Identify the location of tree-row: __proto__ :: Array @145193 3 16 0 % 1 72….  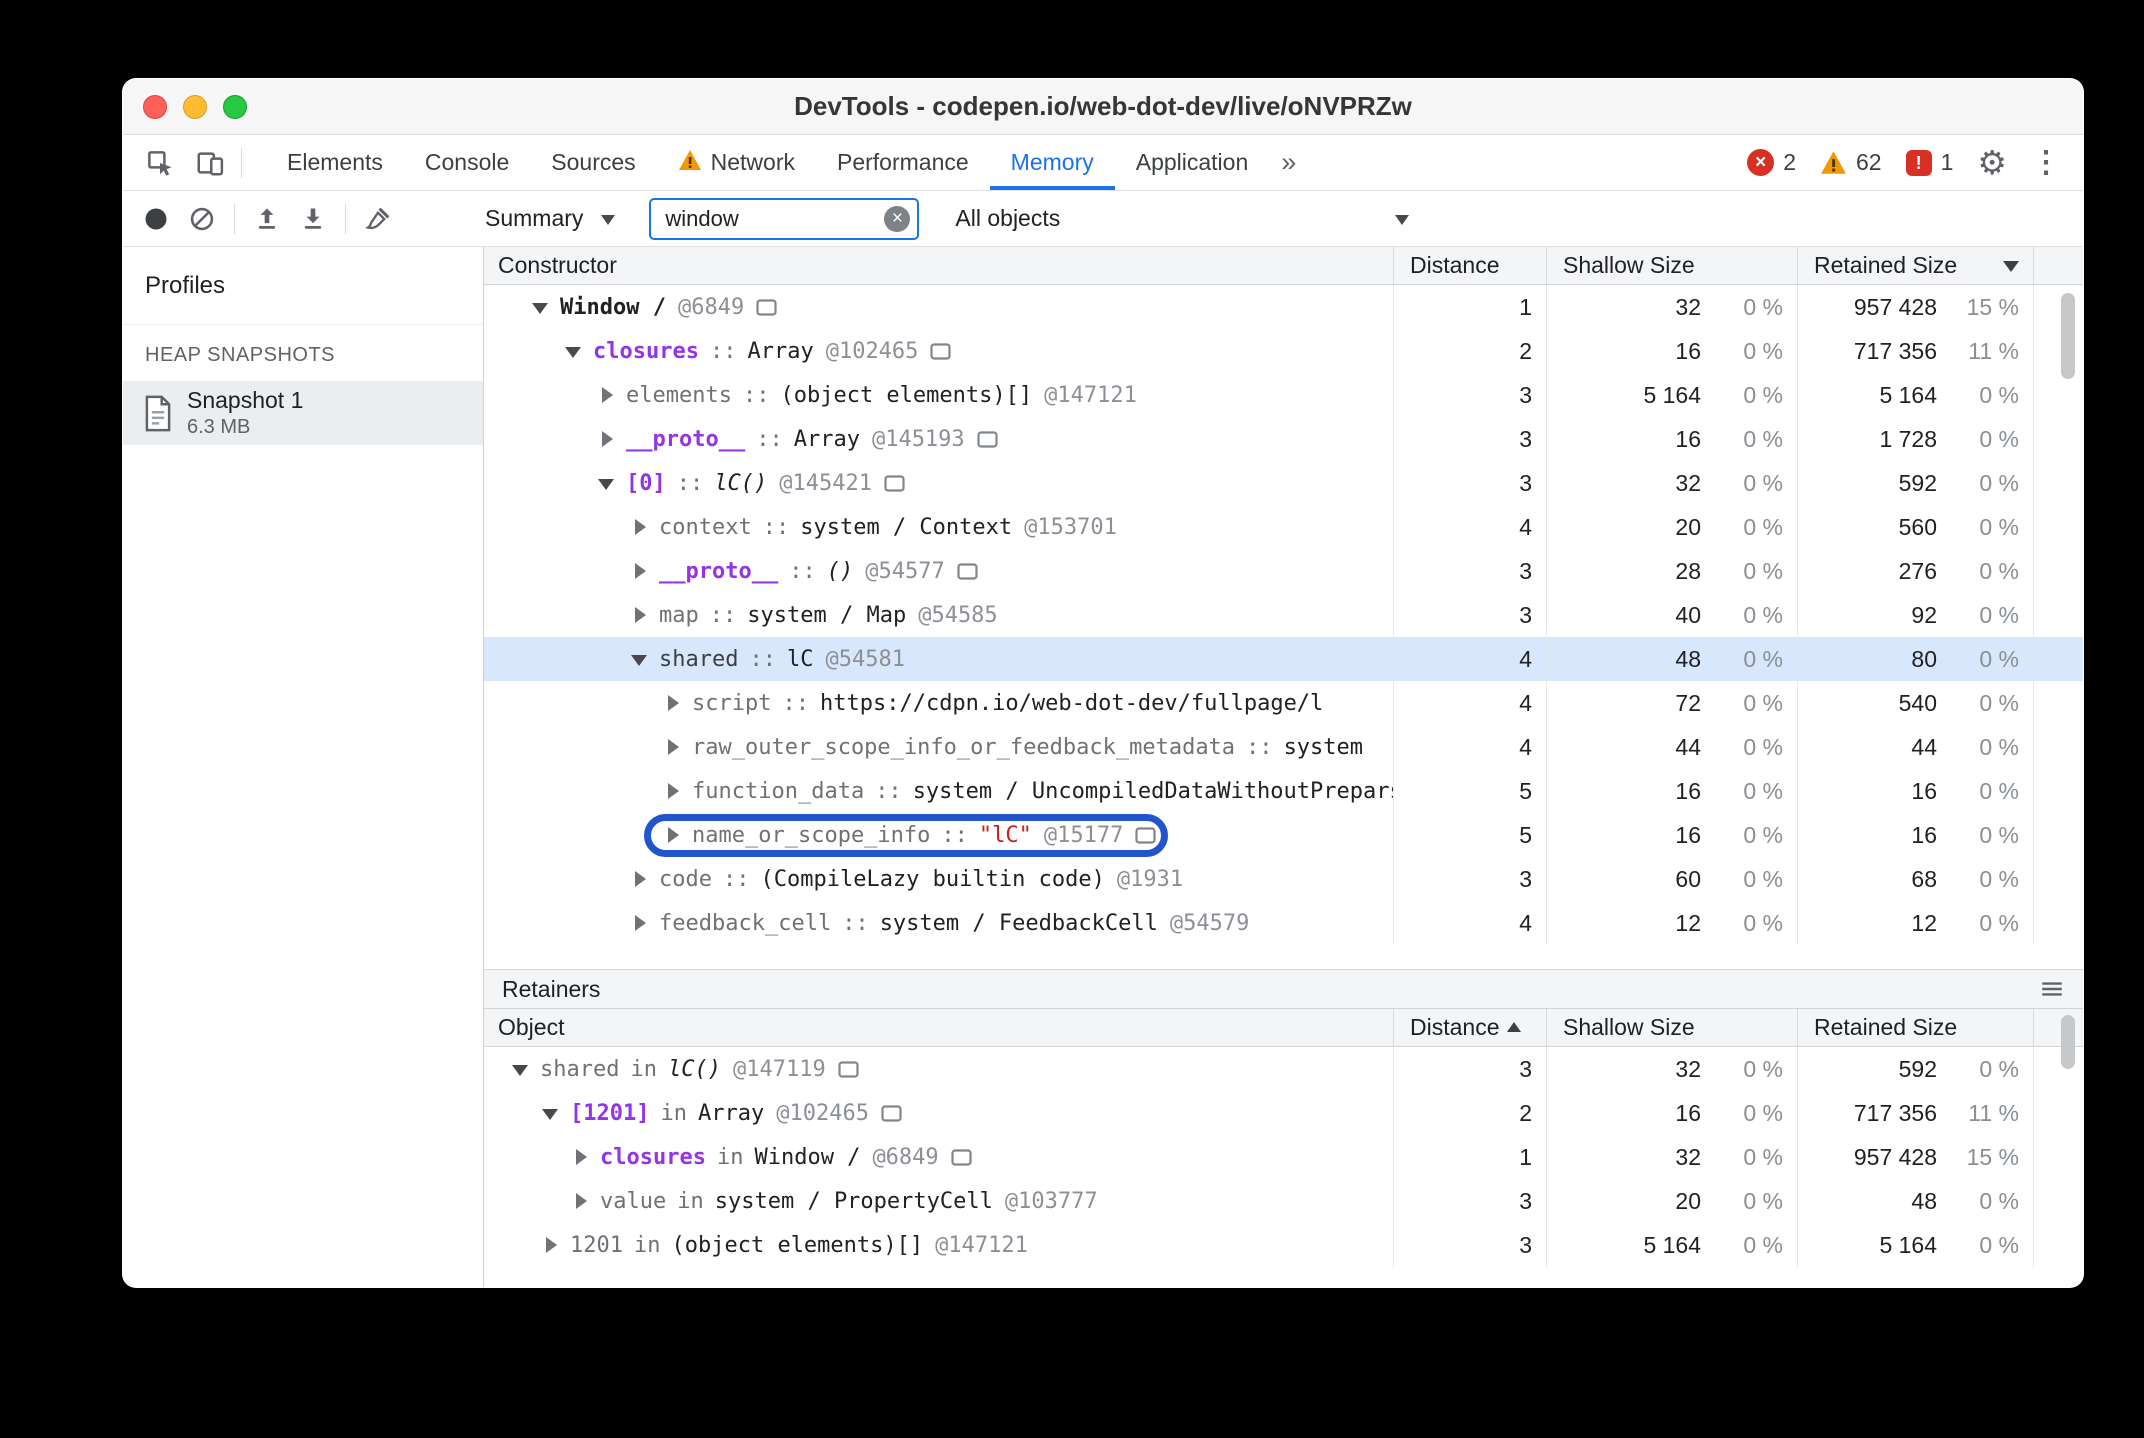
(1283, 439).